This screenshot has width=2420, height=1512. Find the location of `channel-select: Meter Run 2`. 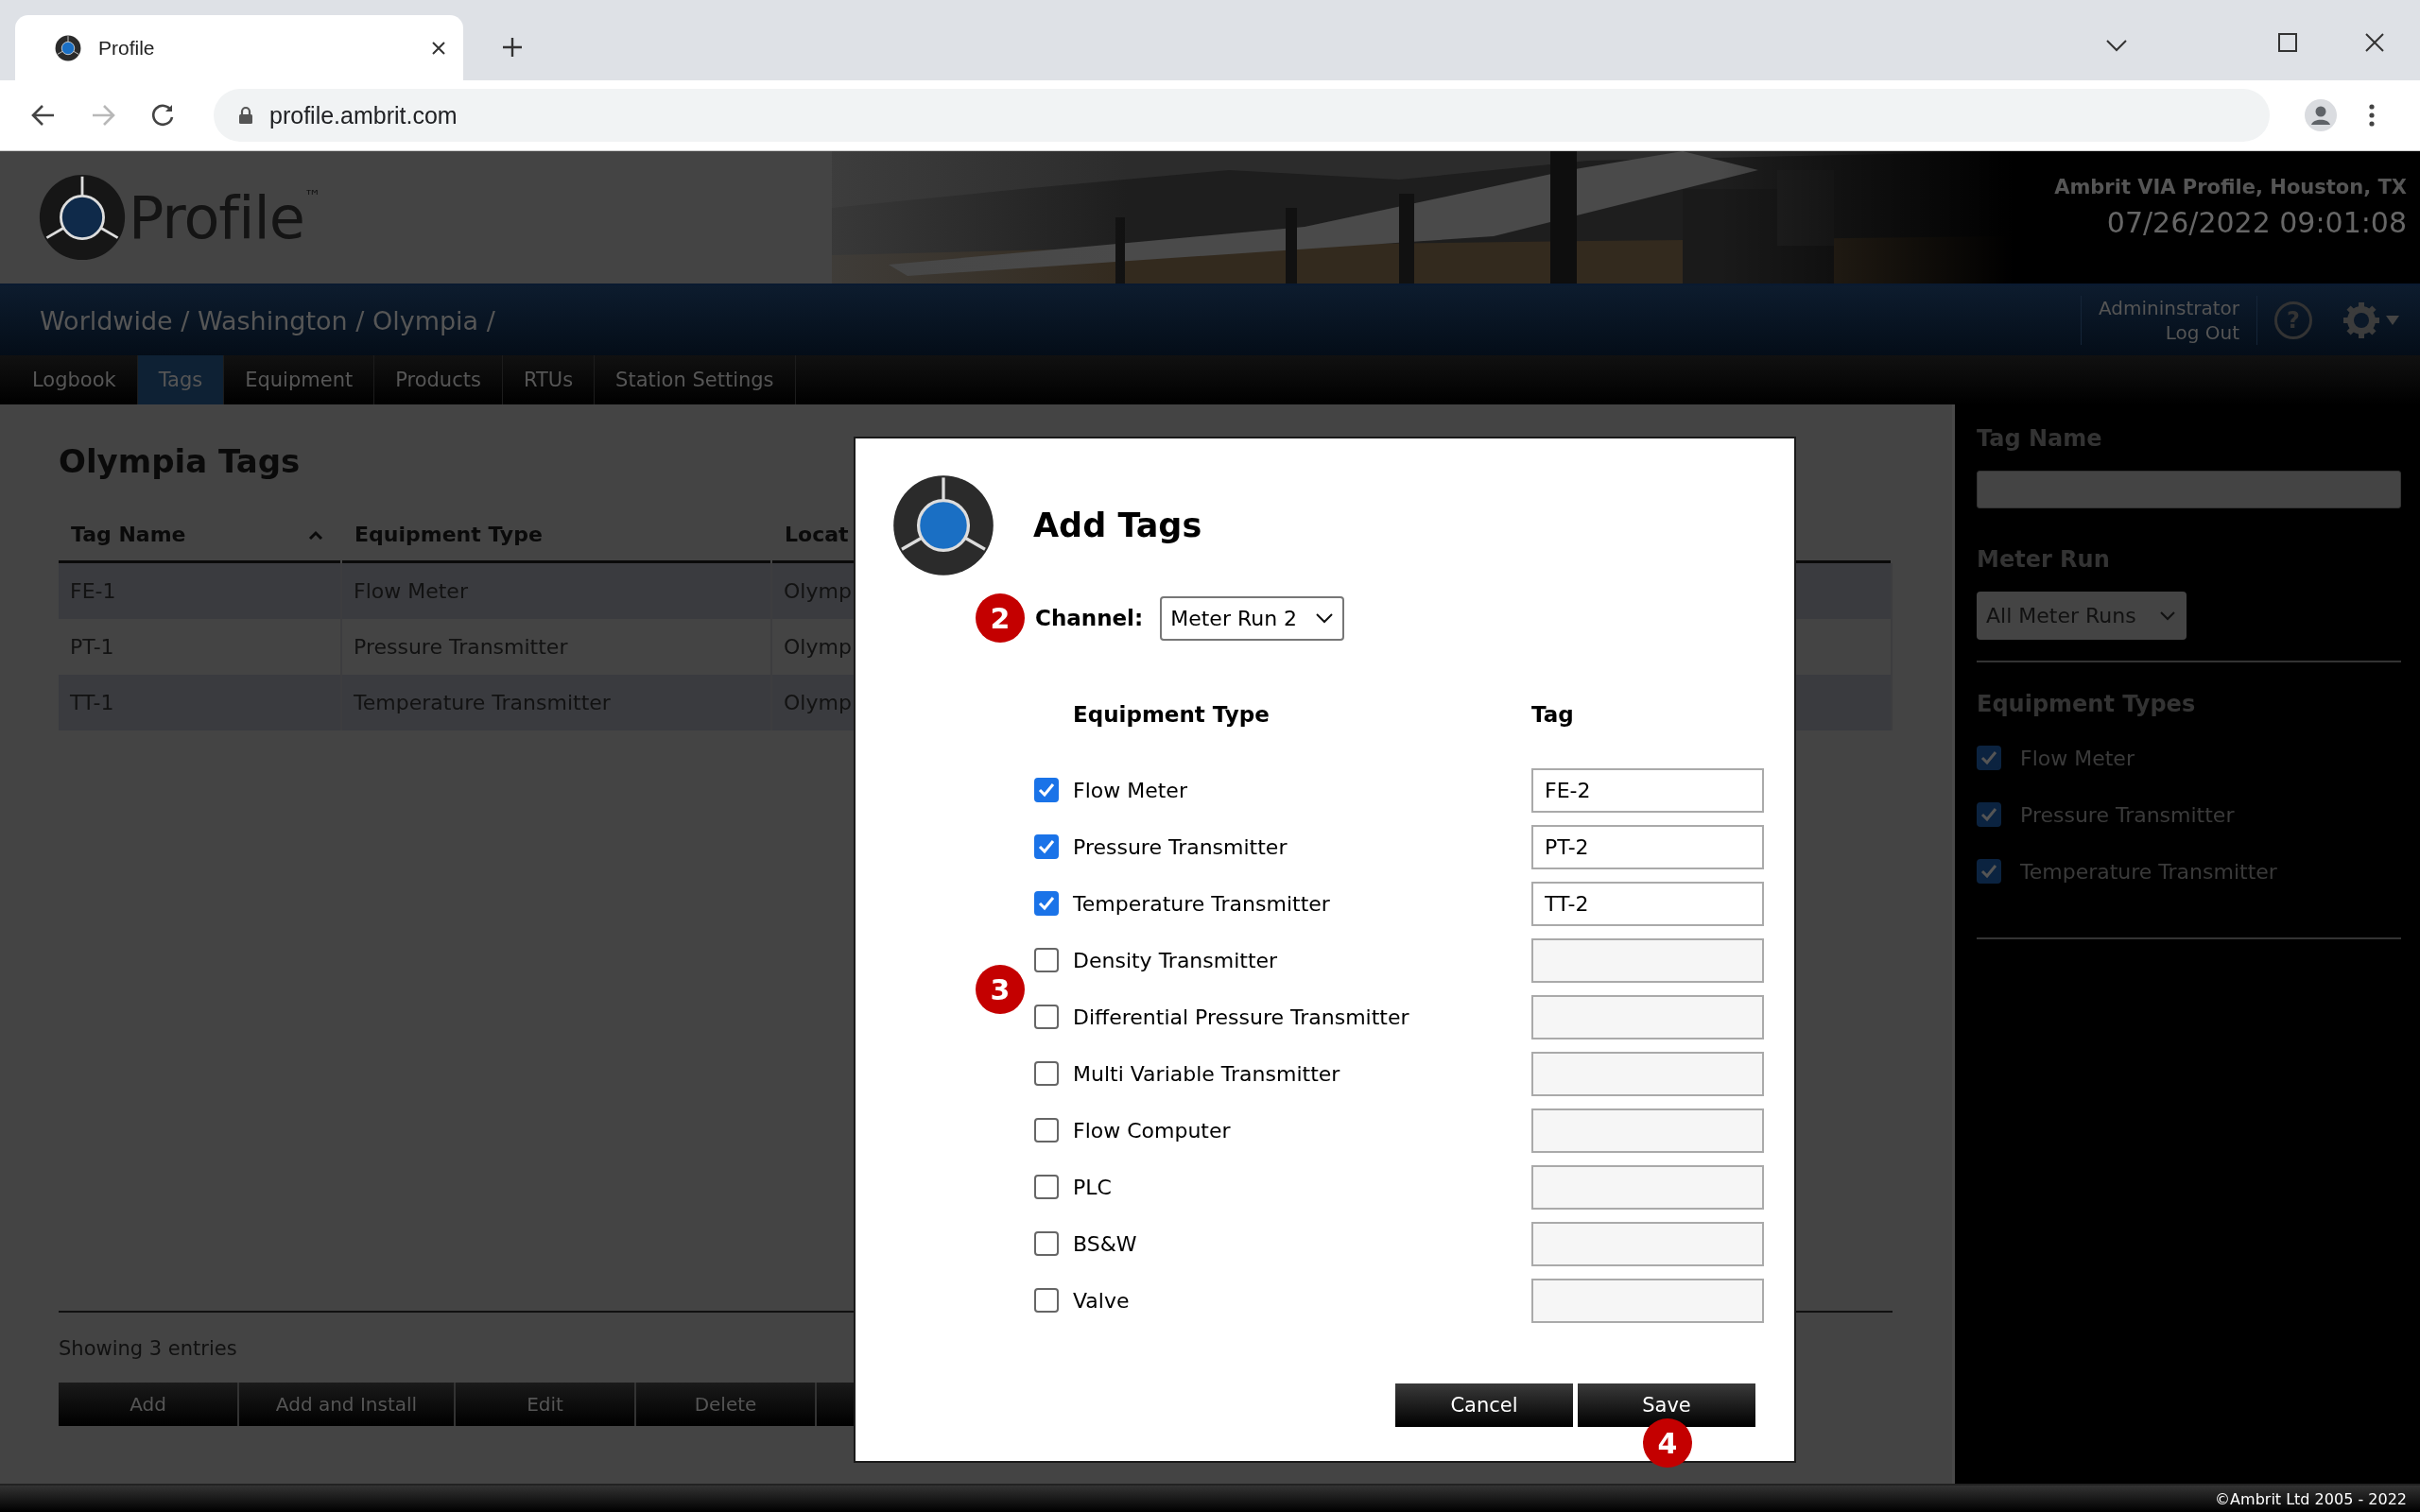

channel-select: Meter Run 2 is located at coordinates (1252, 618).